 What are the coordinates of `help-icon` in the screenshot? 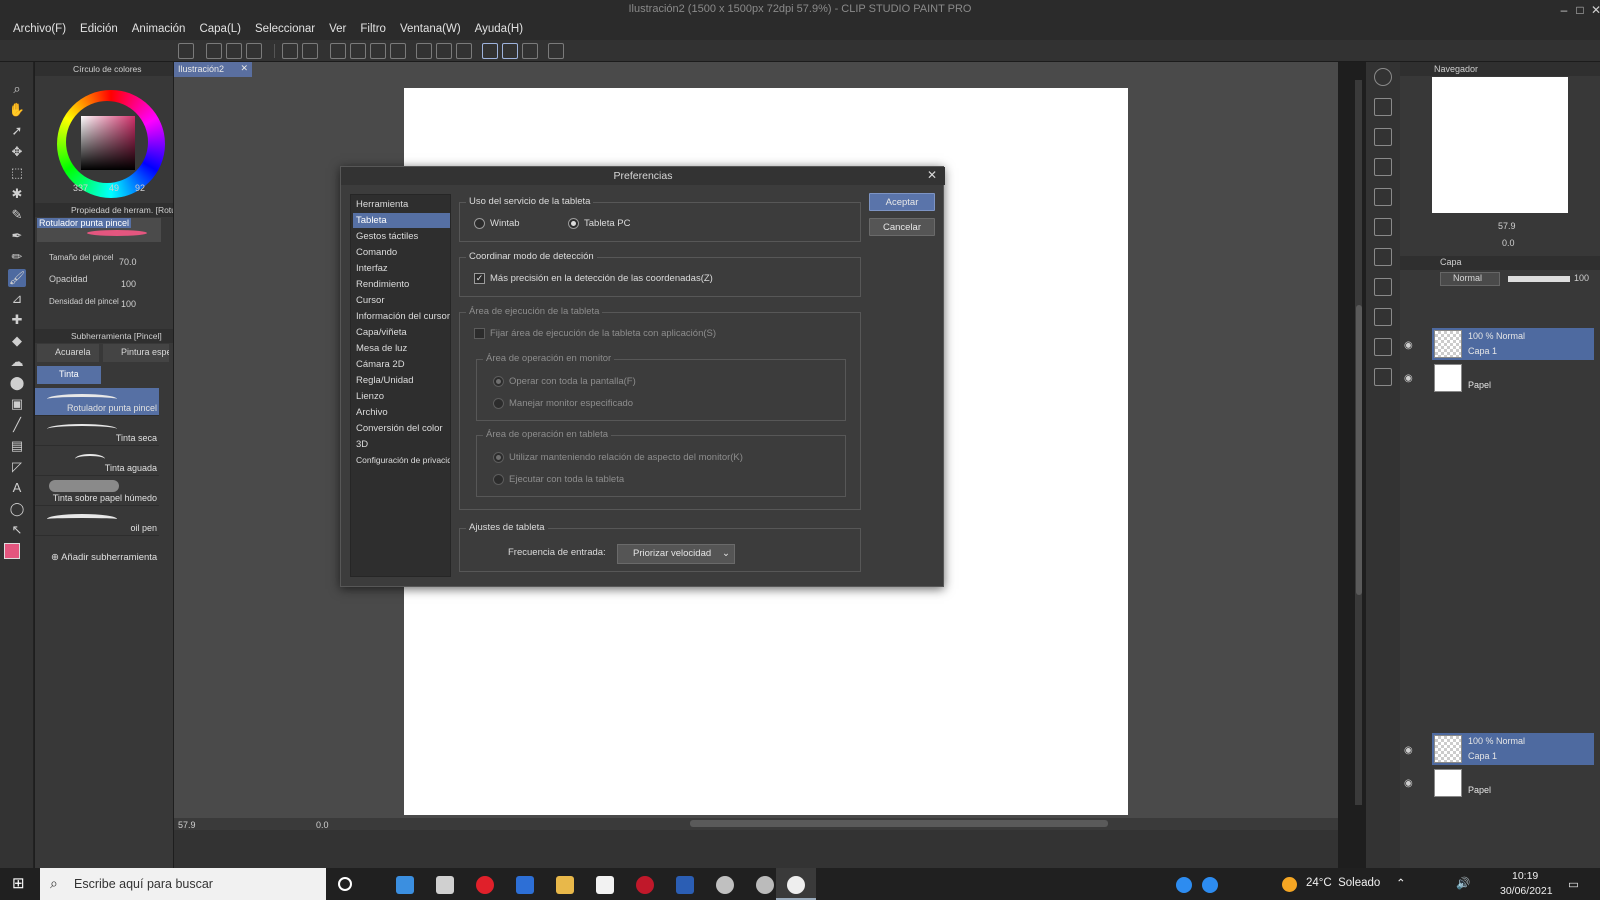 It's located at (556, 51).